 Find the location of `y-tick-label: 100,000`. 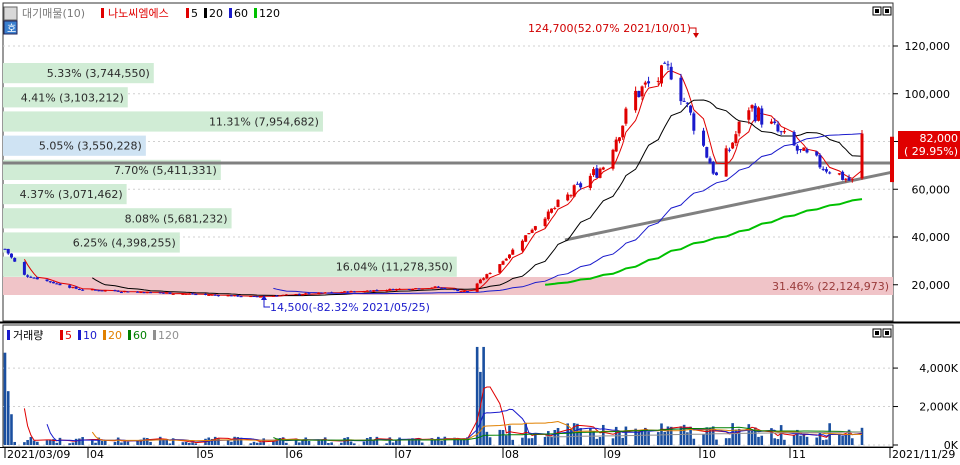

y-tick-label: 100,000 is located at coordinates (928, 94).